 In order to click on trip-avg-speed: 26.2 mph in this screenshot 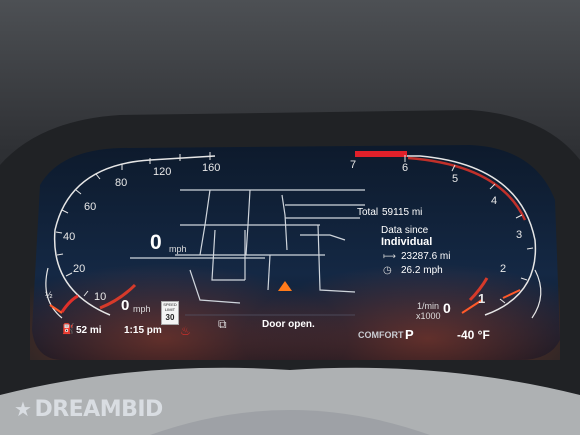, I will do `click(422, 270)`.